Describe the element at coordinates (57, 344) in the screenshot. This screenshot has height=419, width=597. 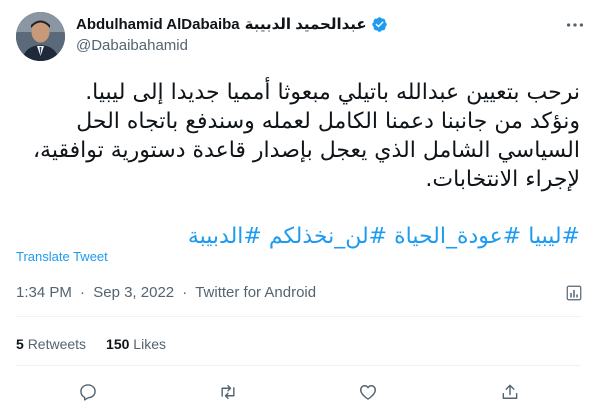
I see `retweets-label: Retweets` at that location.